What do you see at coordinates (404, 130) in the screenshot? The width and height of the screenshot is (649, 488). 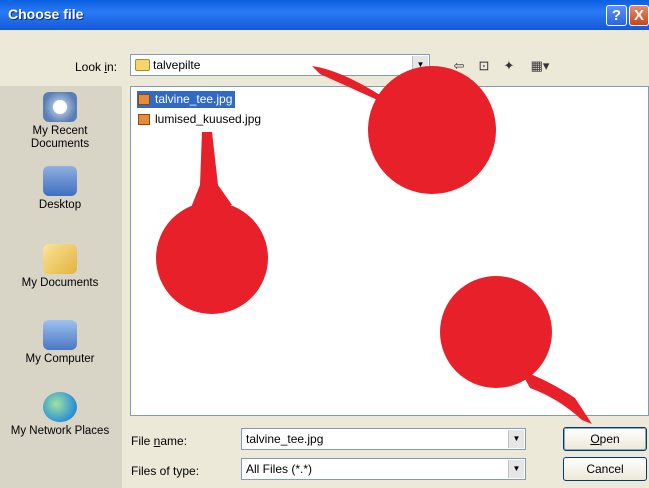 I see `annotation-marker-top` at bounding box center [404, 130].